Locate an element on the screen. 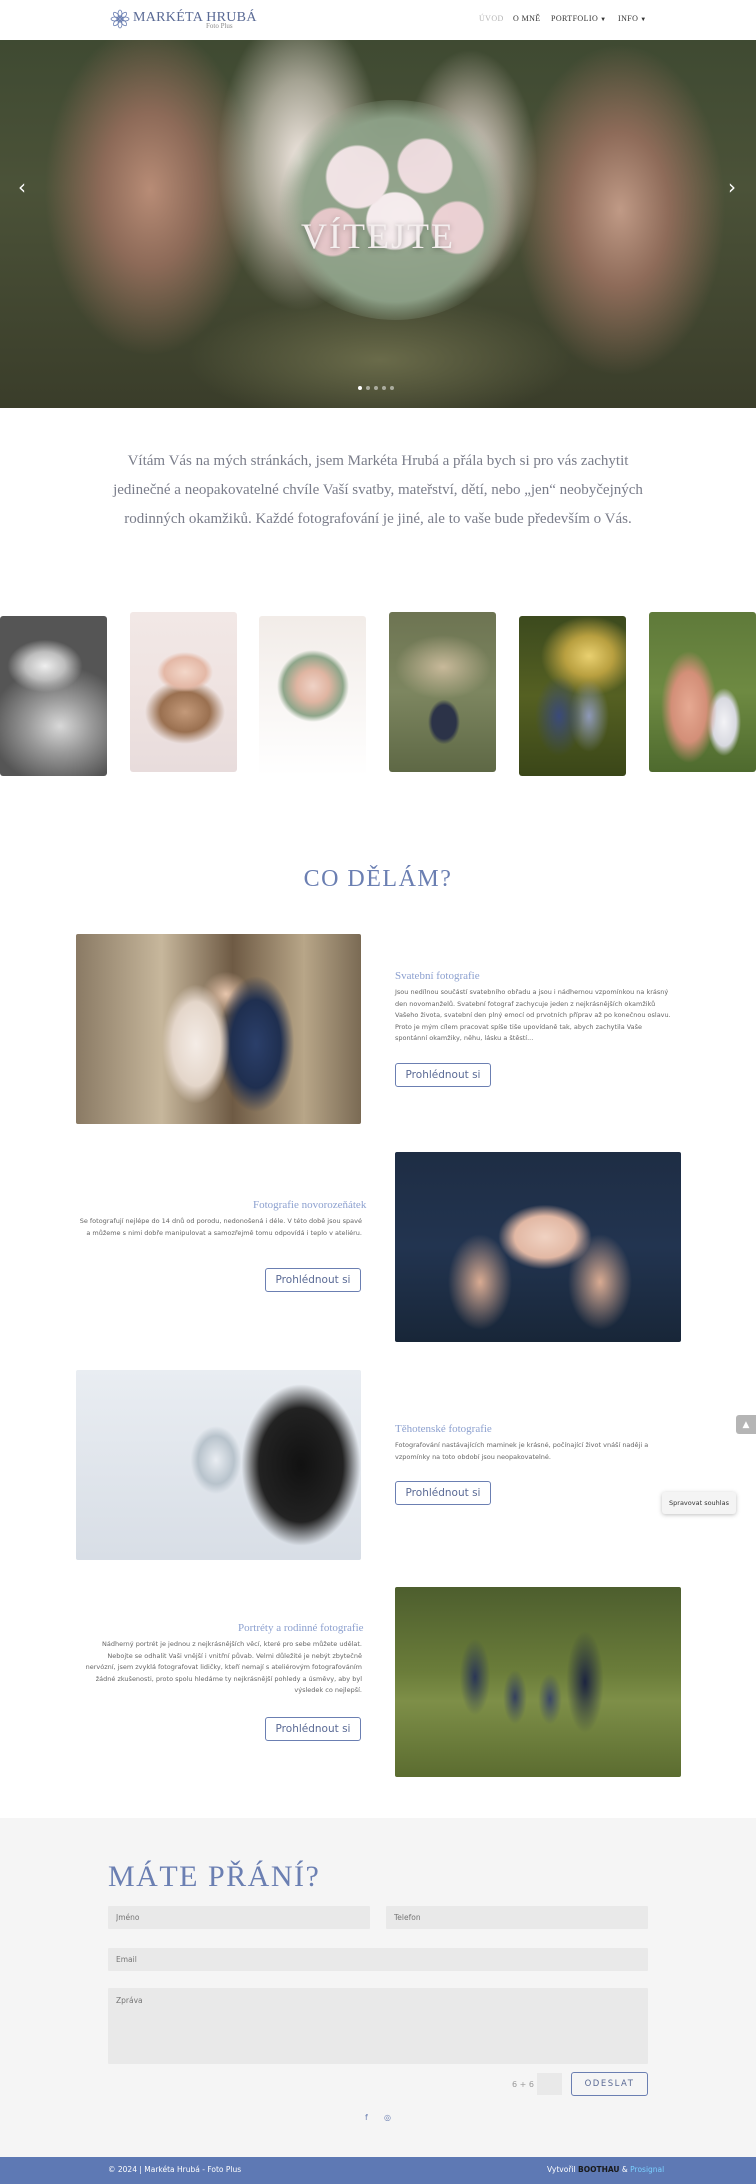 The width and height of the screenshot is (756, 2184). slider-prev-arrow: ‹ is located at coordinates (22, 187).